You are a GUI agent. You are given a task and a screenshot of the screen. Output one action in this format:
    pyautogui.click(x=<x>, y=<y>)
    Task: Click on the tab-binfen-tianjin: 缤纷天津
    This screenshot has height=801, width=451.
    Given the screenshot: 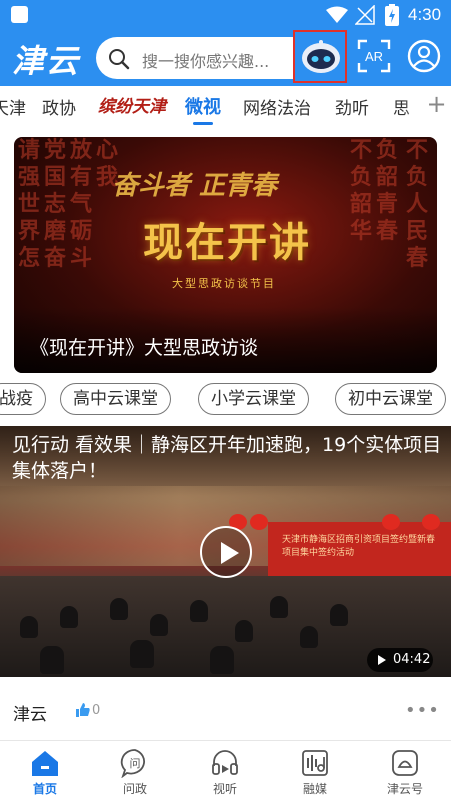 What is the action you would take?
    pyautogui.click(x=132, y=104)
    